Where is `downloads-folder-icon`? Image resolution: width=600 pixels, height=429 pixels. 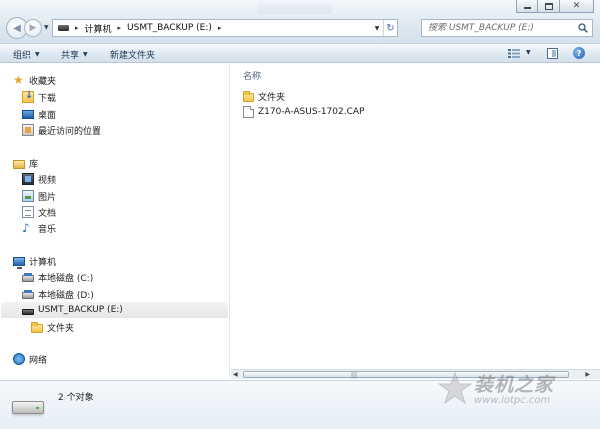
downloads-folder-icon is located at coordinates (28, 96).